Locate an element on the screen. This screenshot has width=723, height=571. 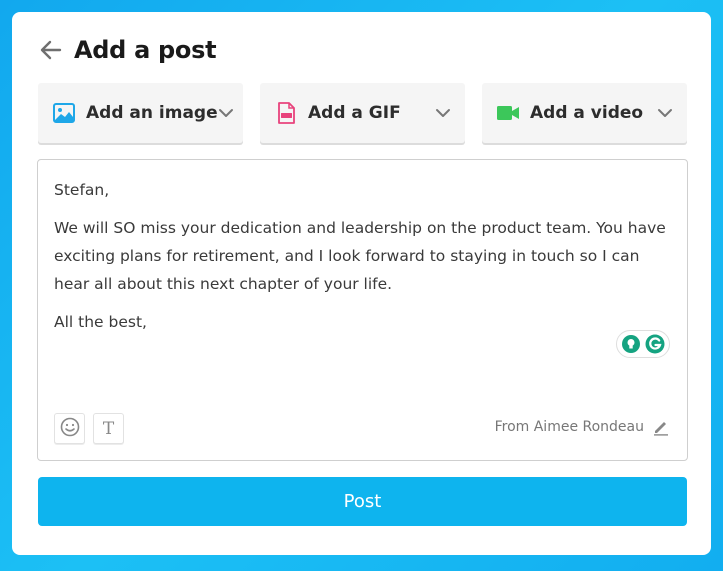
add-gif-button: Add a GIF is located at coordinates (362, 113).